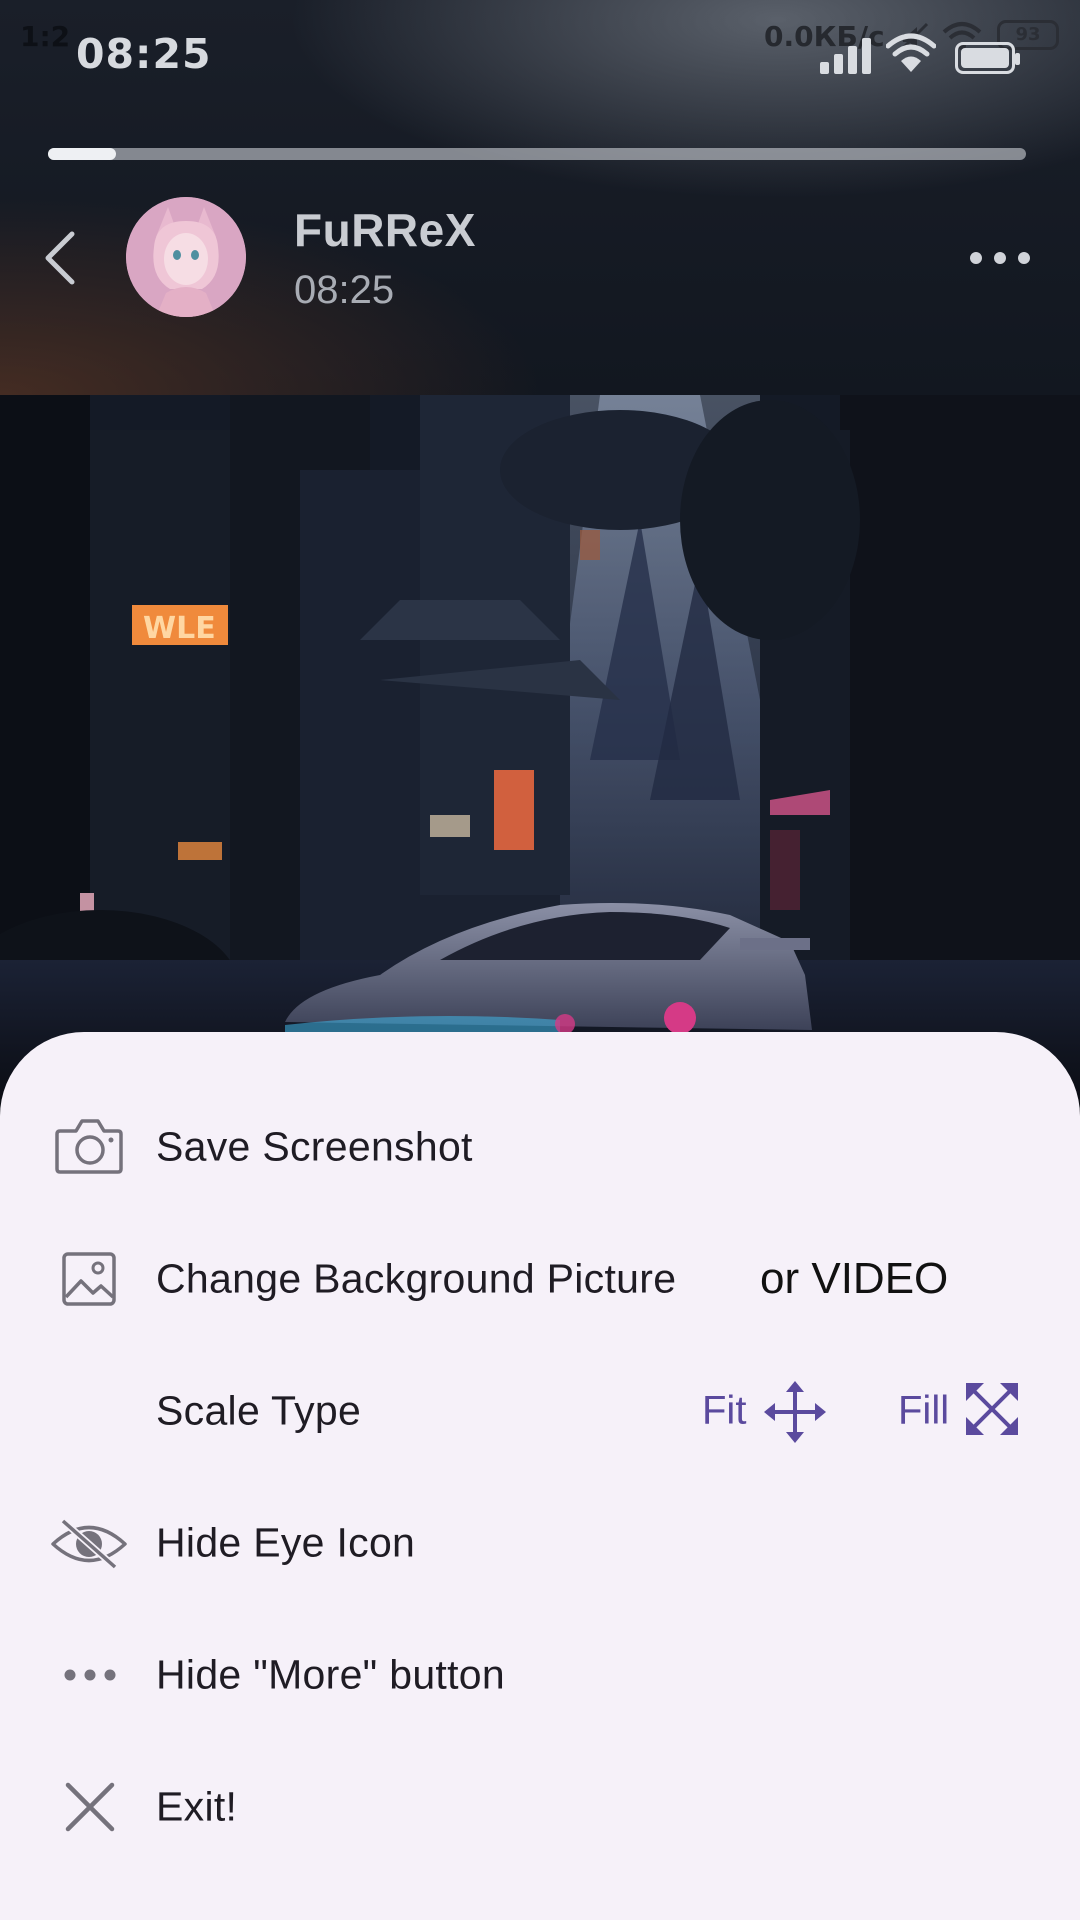  I want to click on overlay-clock: 1:2, so click(45, 36).